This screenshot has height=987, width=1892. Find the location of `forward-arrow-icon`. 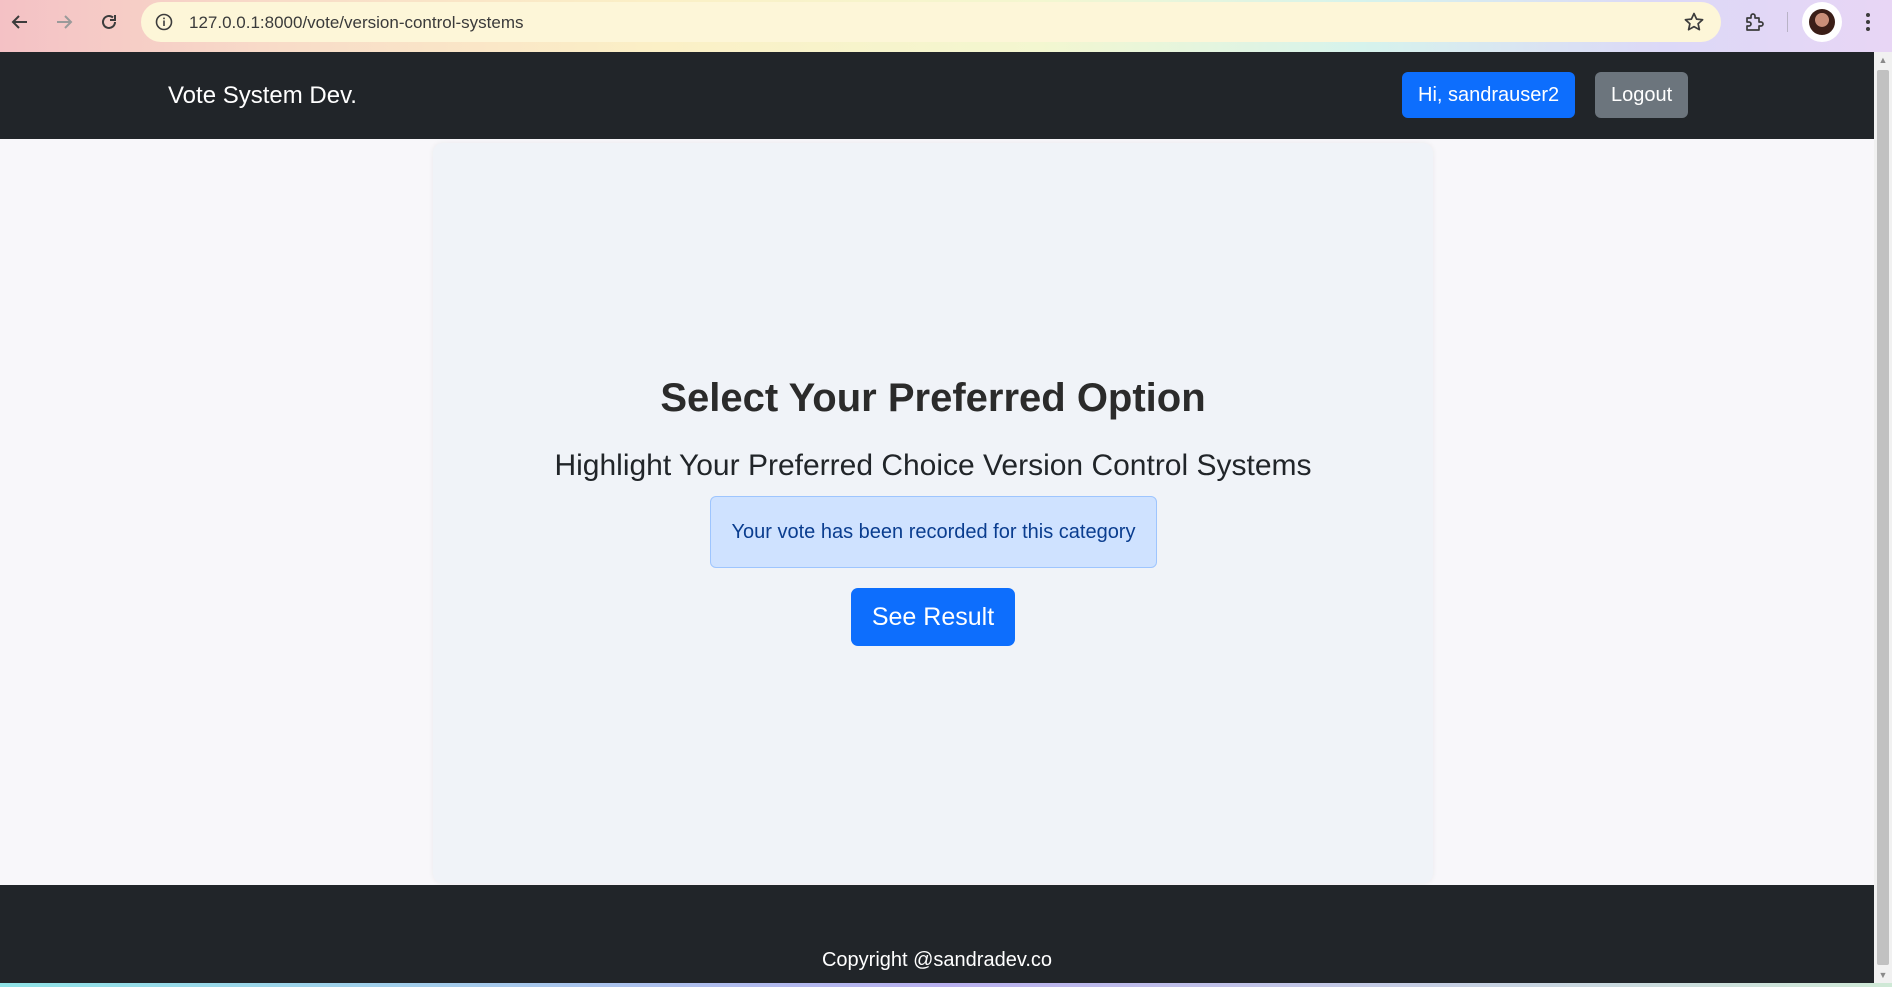

forward-arrow-icon is located at coordinates (64, 22).